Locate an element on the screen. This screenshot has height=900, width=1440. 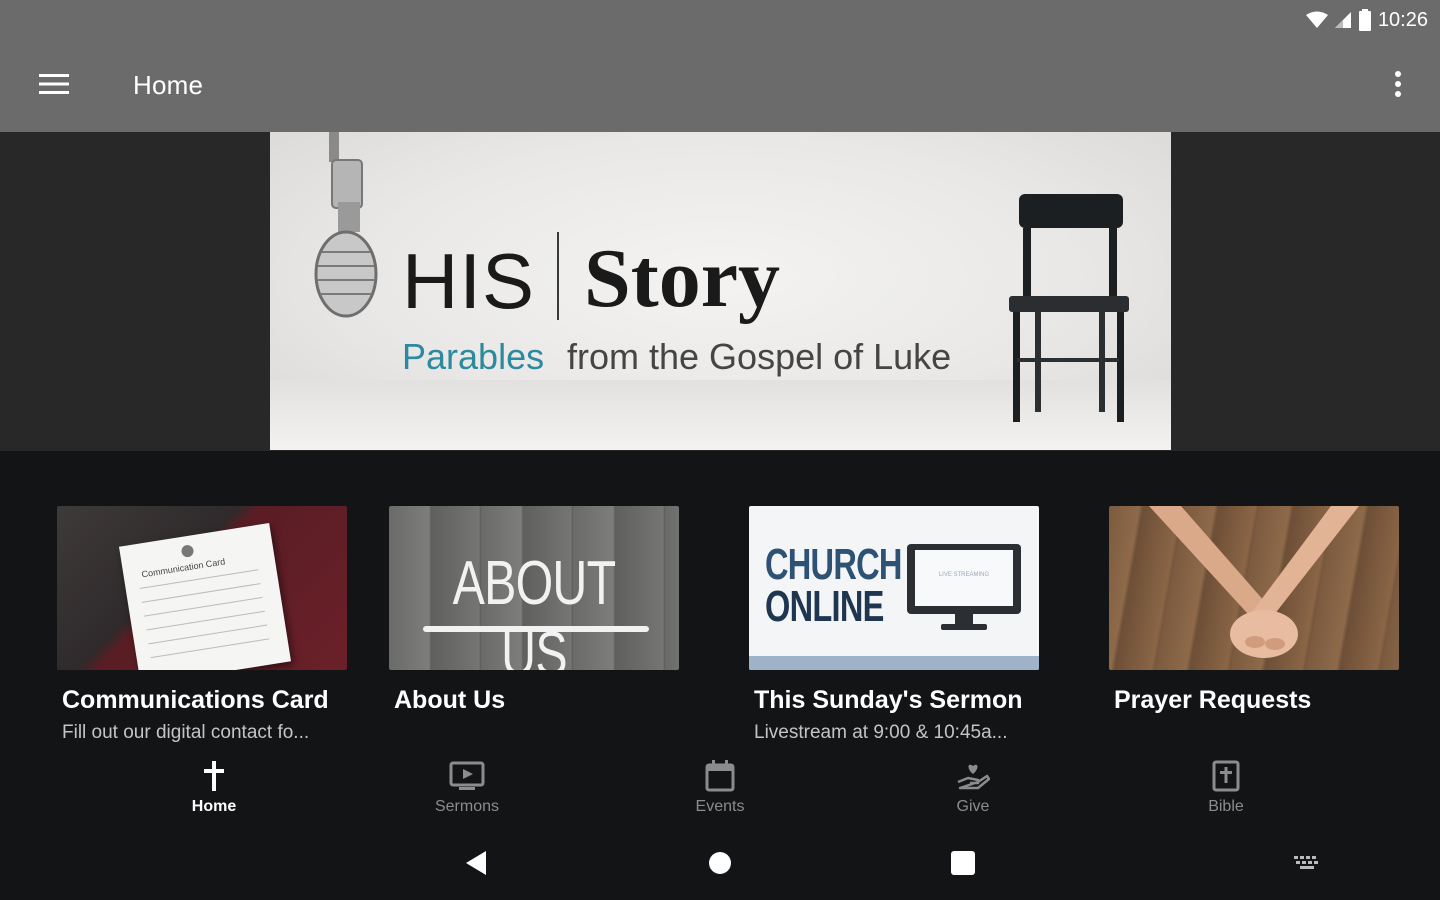
card-thumbnail: Communication Card is located at coordinates (202, 588).